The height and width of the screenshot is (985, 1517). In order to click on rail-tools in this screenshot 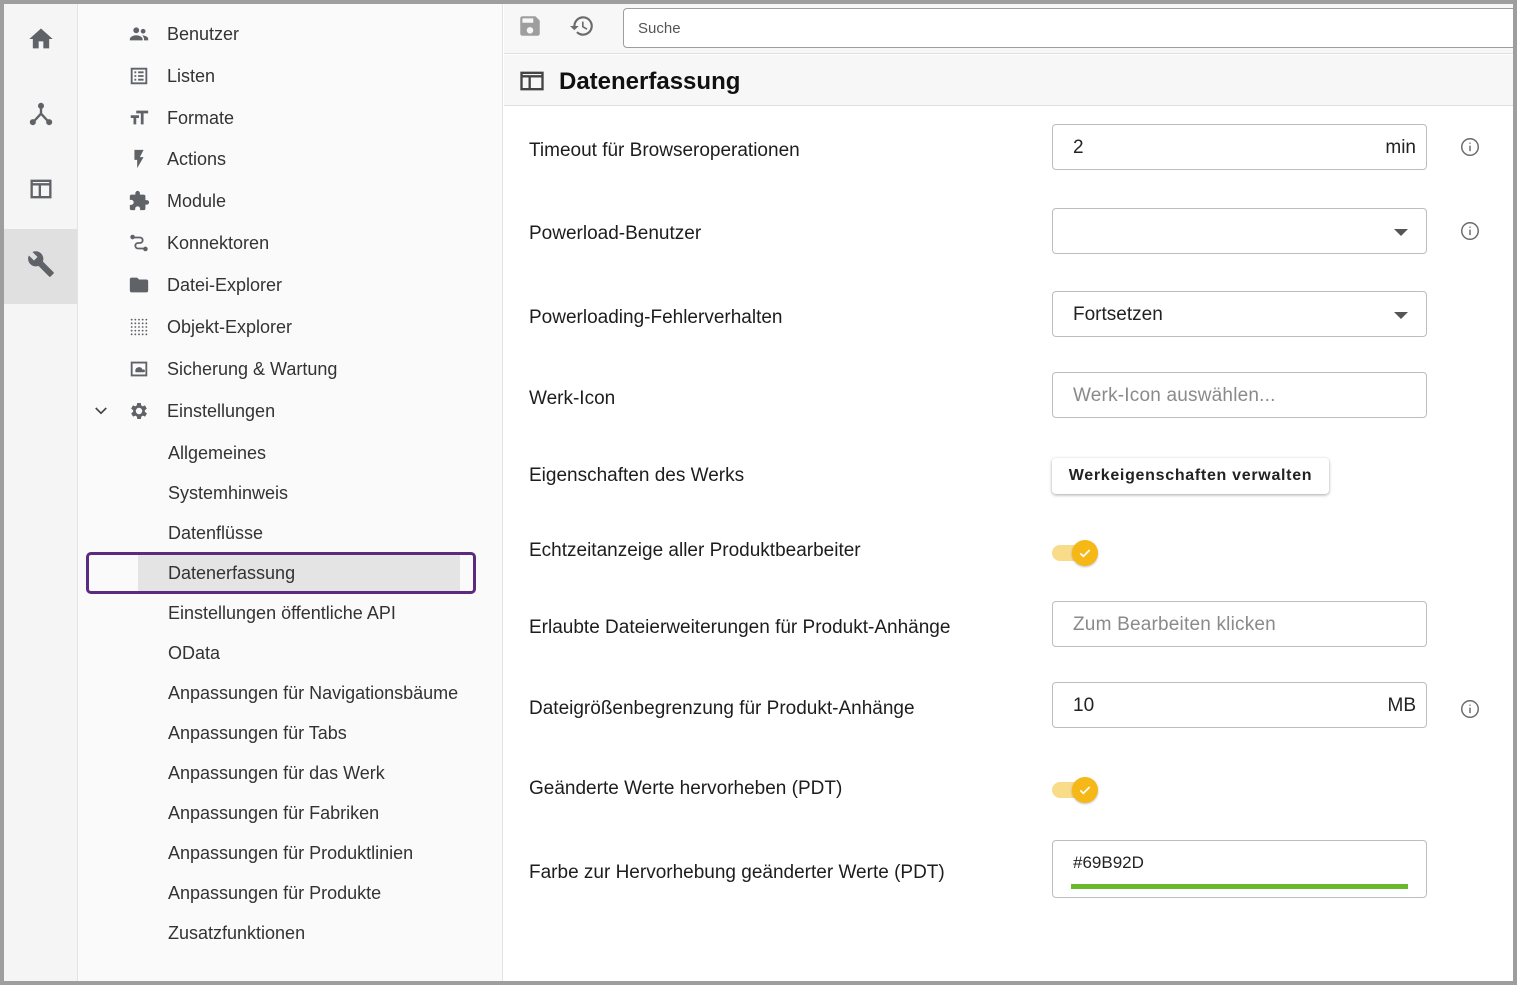, I will do `click(40, 266)`.